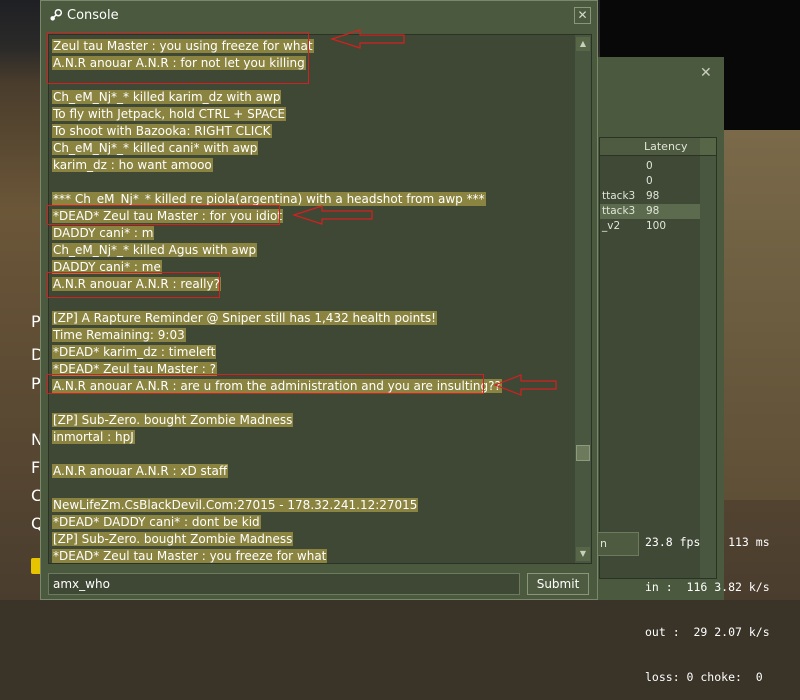 This screenshot has width=800, height=700. I want to click on netgraph-loss: loss: 0 choke: 0, so click(704, 677).